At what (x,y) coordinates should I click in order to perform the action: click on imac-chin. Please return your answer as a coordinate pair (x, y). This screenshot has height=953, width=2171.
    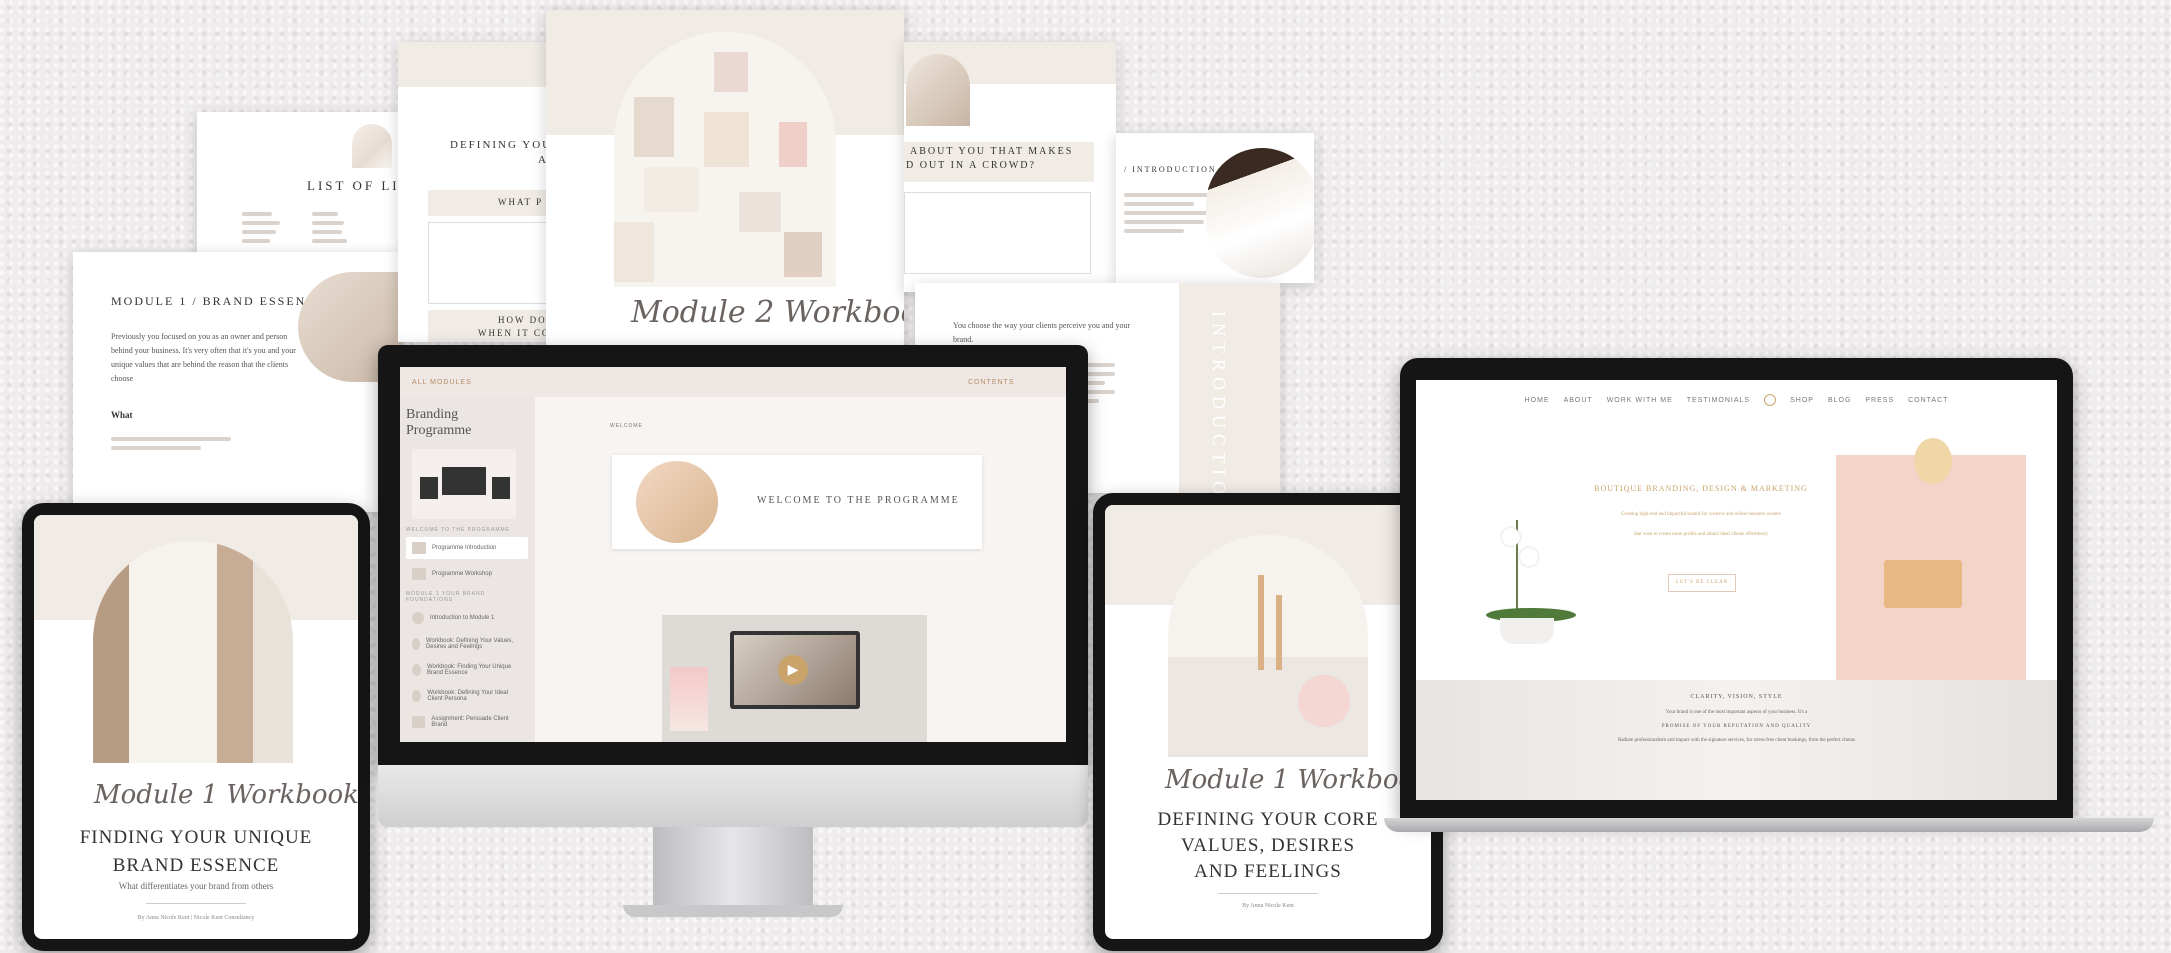
    Looking at the image, I should click on (733, 796).